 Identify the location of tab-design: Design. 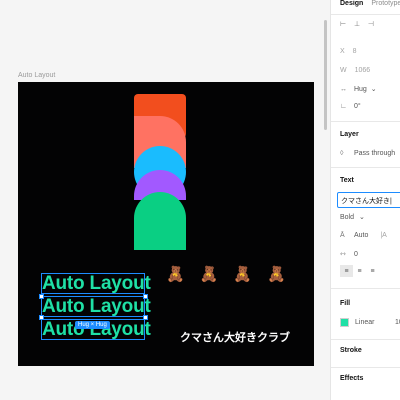
(351, 7).